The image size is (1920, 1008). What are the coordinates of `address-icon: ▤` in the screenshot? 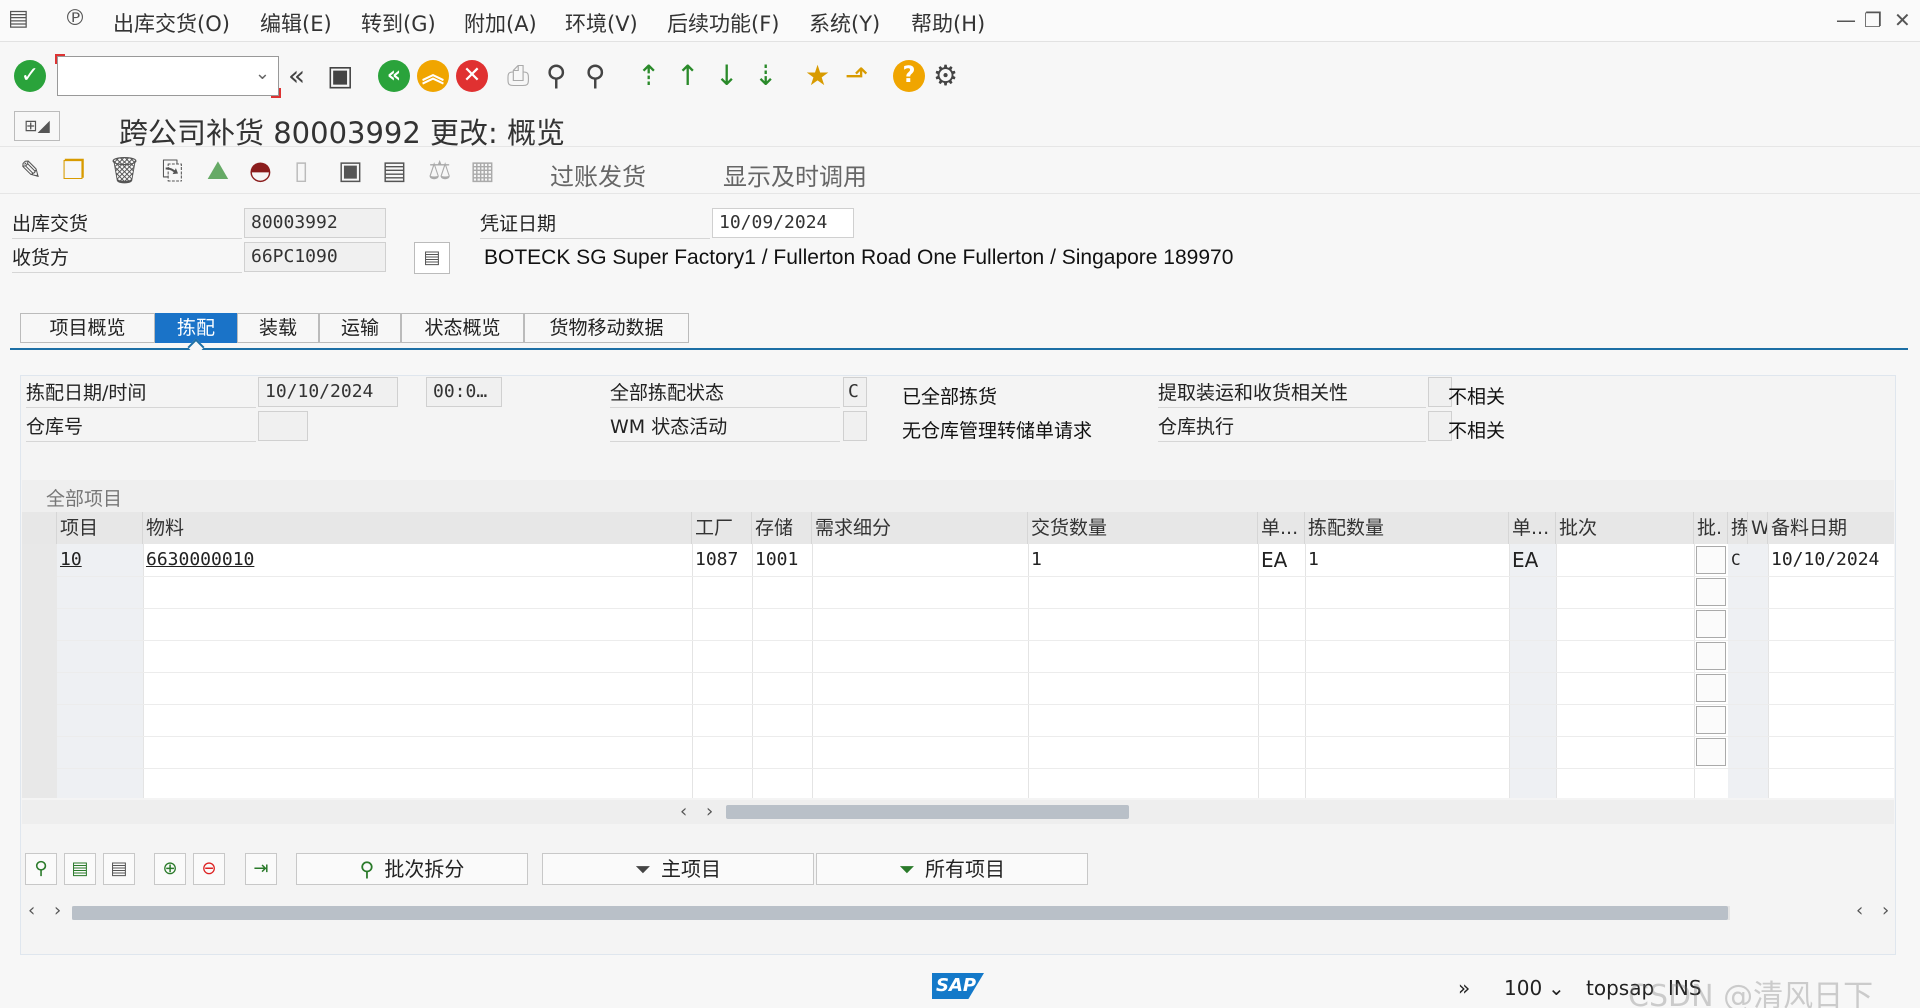 It's located at (432, 258).